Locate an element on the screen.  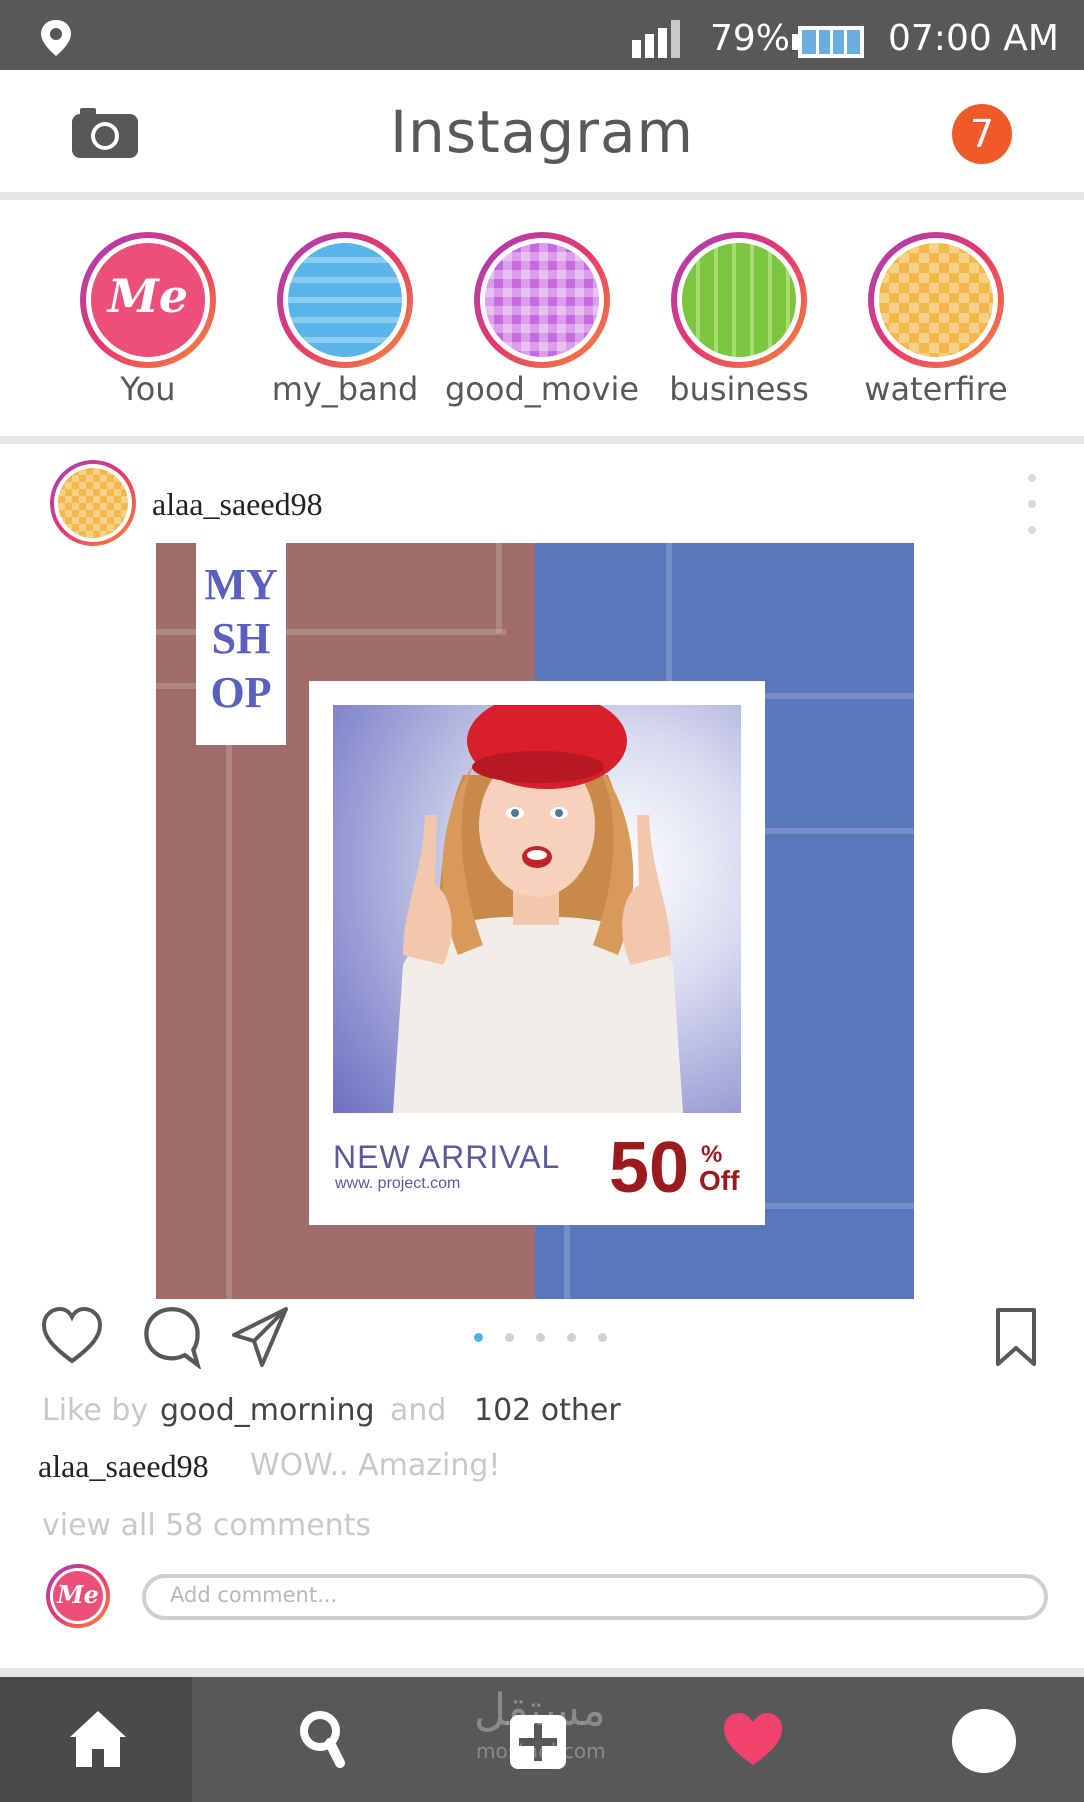
shop-text-line: SH is located at coordinates (241, 638).